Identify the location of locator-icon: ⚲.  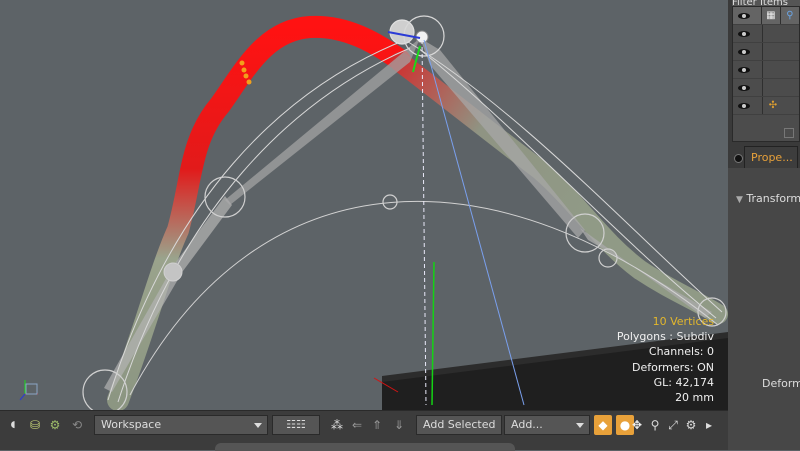
(790, 15).